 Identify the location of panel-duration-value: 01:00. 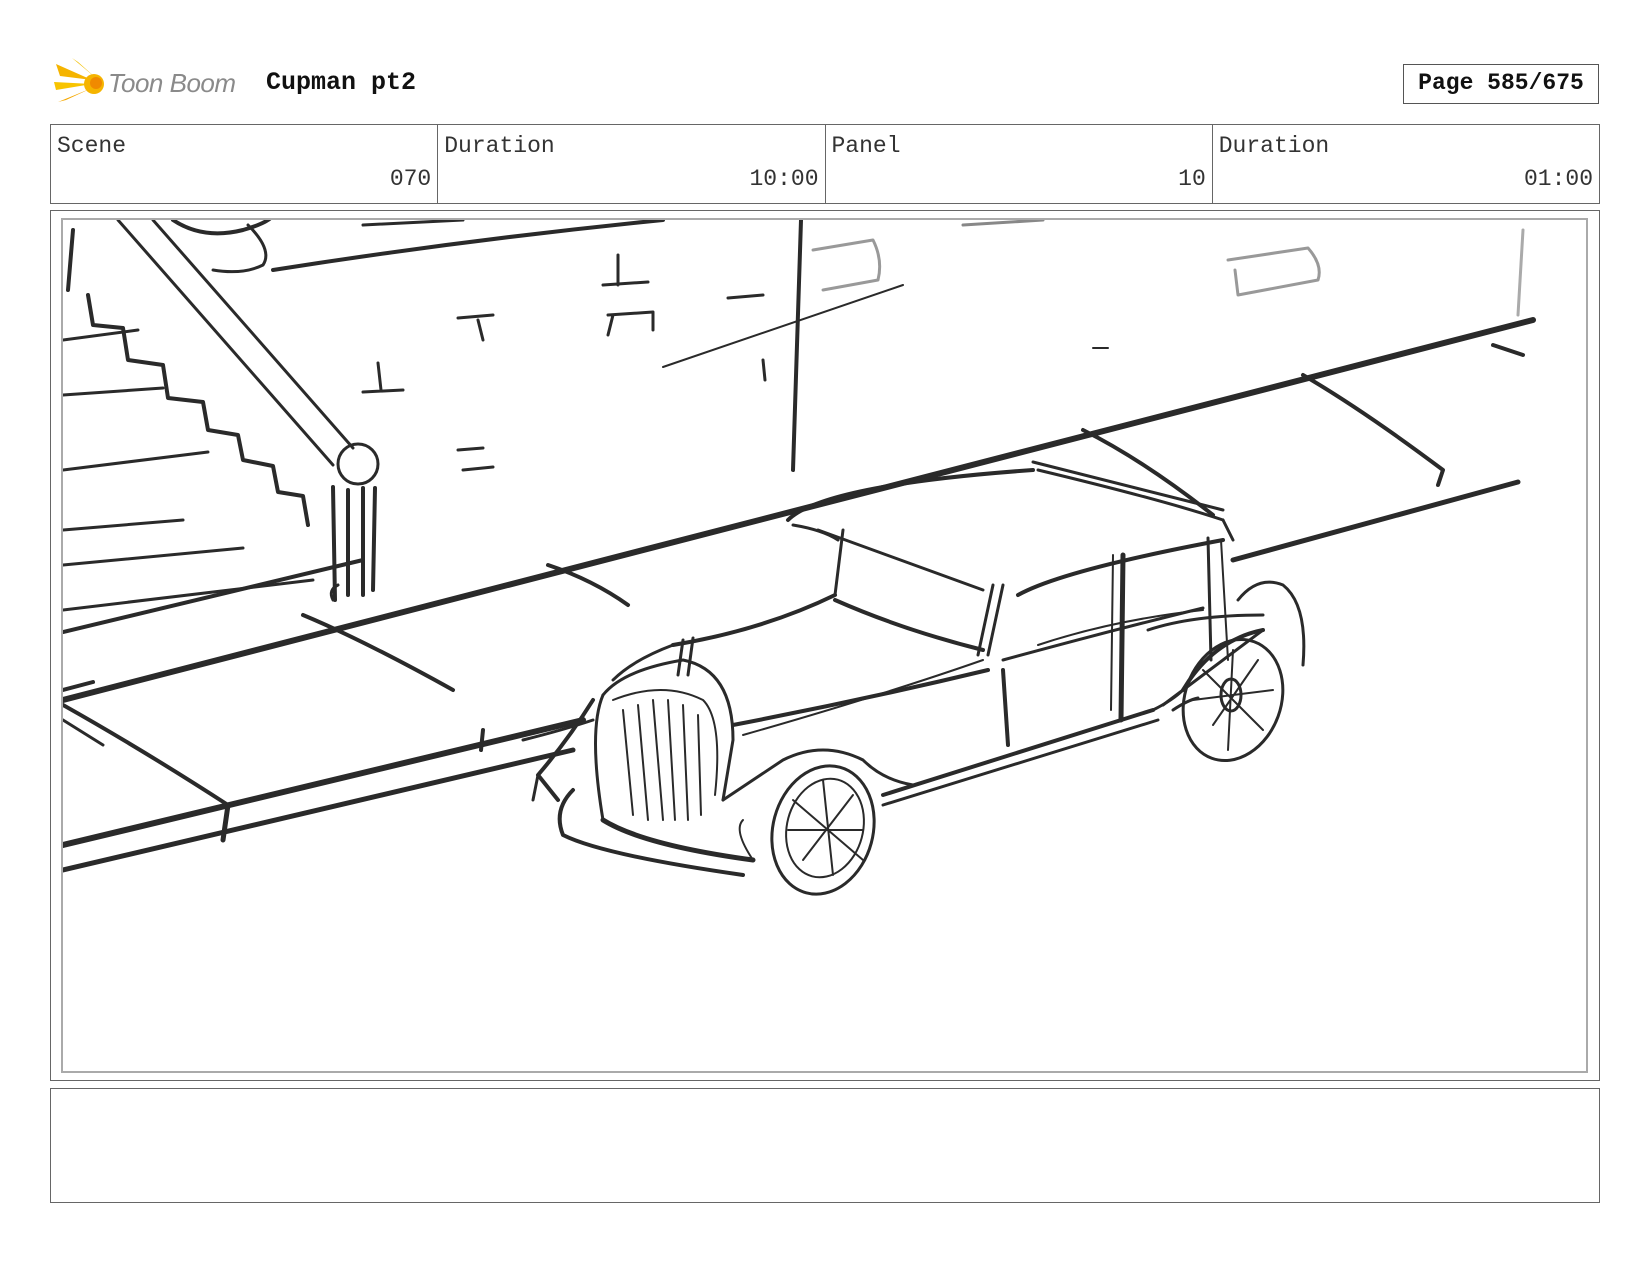
(1558, 179).